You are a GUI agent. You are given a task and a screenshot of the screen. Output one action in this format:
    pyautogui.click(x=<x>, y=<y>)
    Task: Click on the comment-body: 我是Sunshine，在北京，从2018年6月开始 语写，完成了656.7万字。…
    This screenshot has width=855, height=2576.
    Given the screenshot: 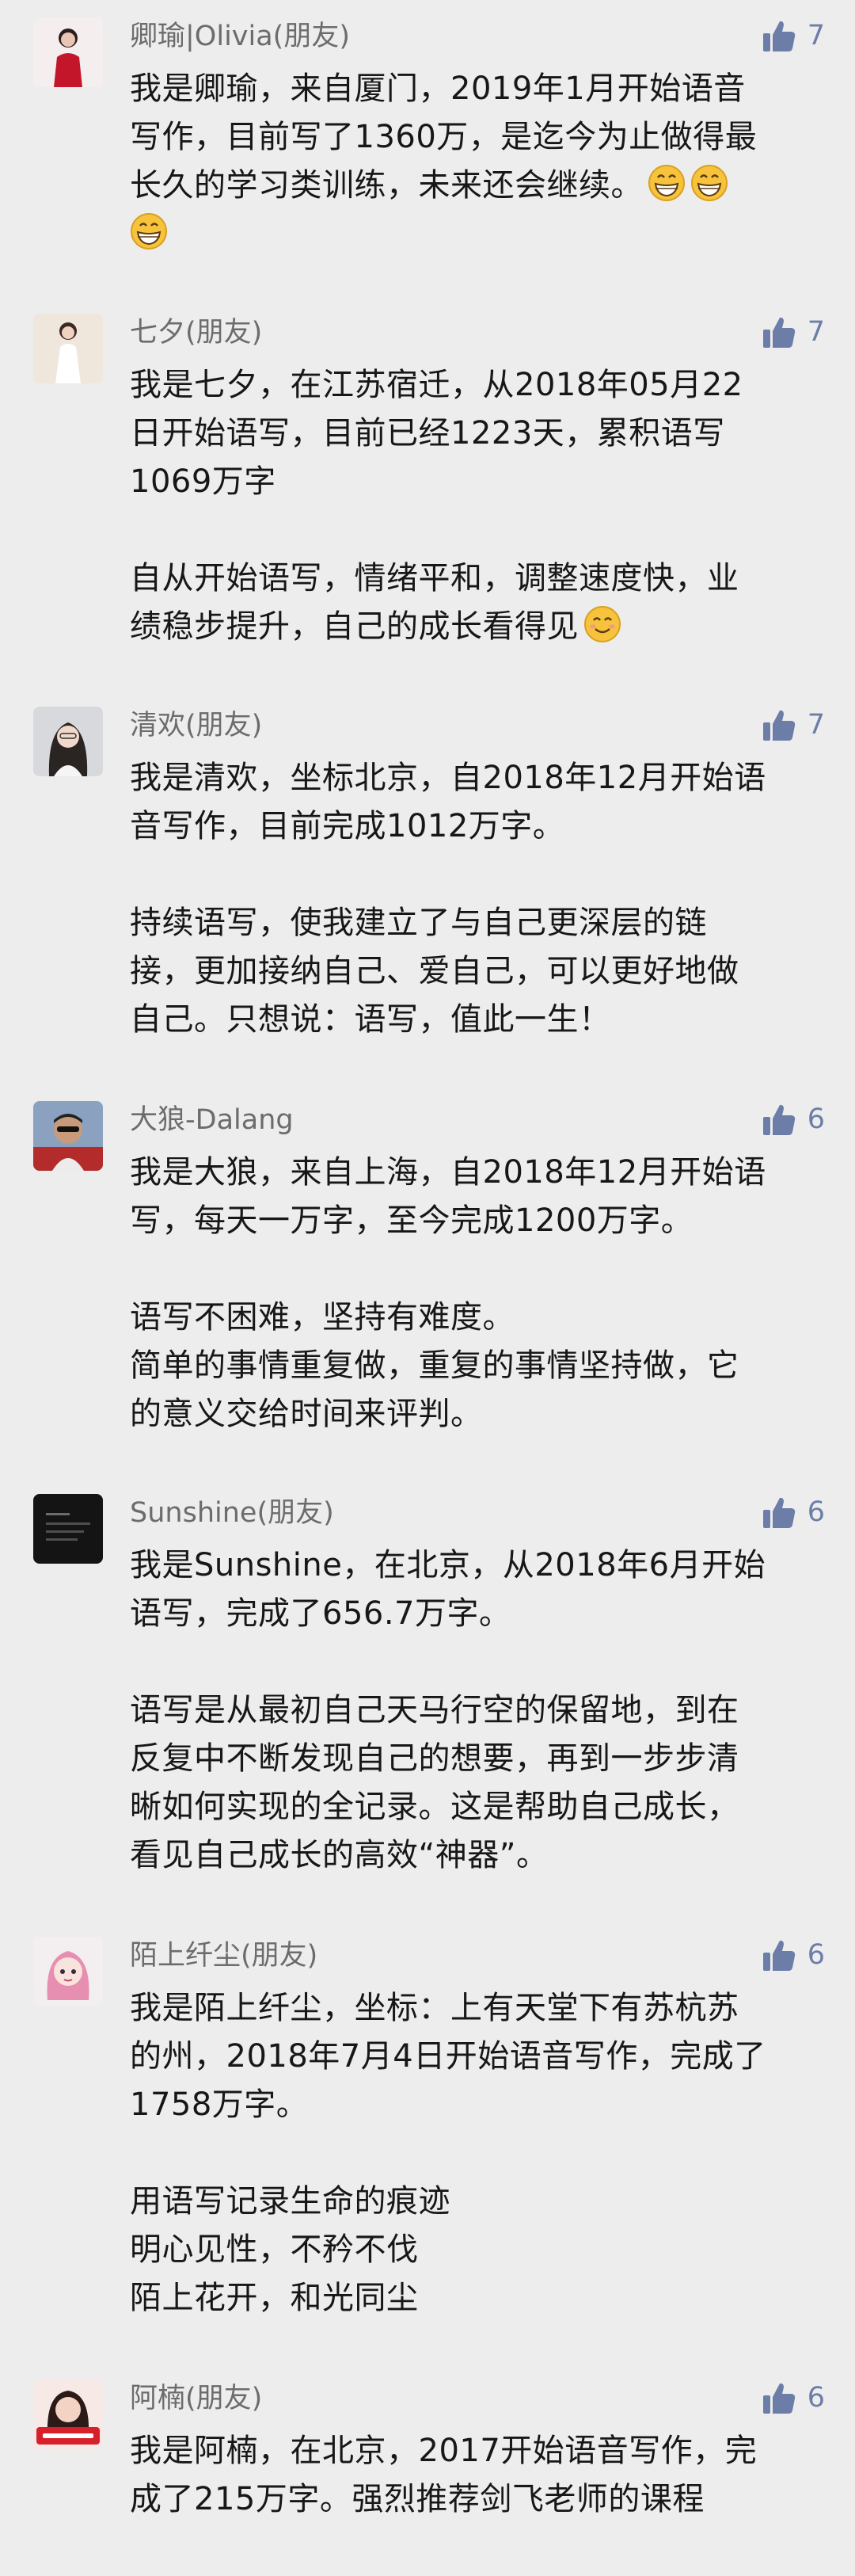 What is the action you would take?
    pyautogui.click(x=478, y=1711)
    